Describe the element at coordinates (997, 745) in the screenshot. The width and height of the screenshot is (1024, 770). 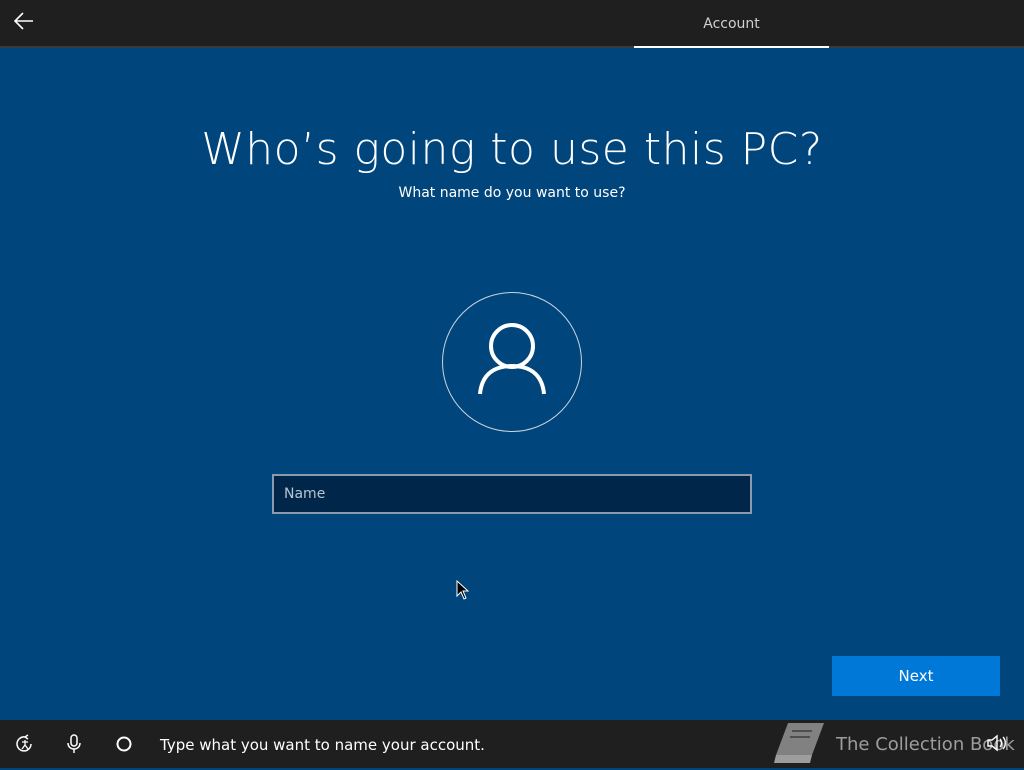
I see `volume-icon` at that location.